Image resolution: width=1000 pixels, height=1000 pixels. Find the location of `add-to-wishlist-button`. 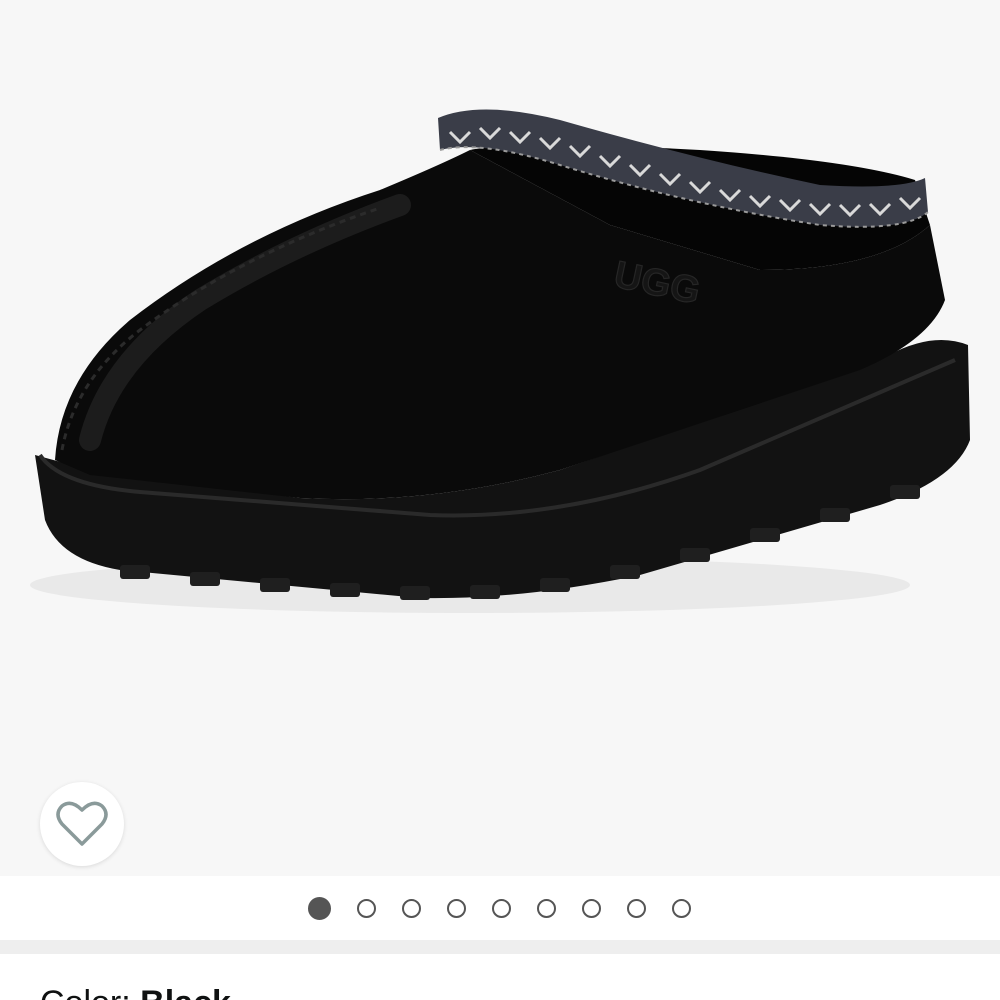

add-to-wishlist-button is located at coordinates (82, 824).